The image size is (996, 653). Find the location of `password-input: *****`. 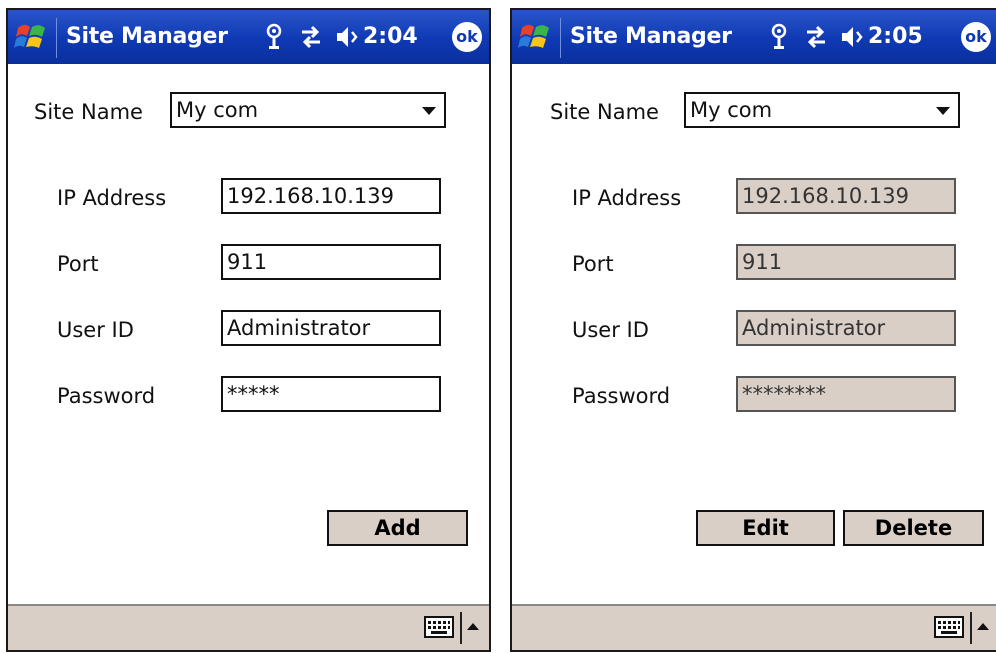

password-input: ***** is located at coordinates (331, 394).